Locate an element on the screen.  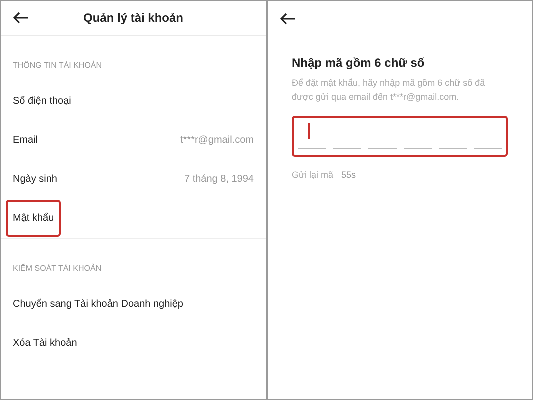
menu-item: Chuyển sang Tài khoản Doanh nghiệp is located at coordinates (98, 304).